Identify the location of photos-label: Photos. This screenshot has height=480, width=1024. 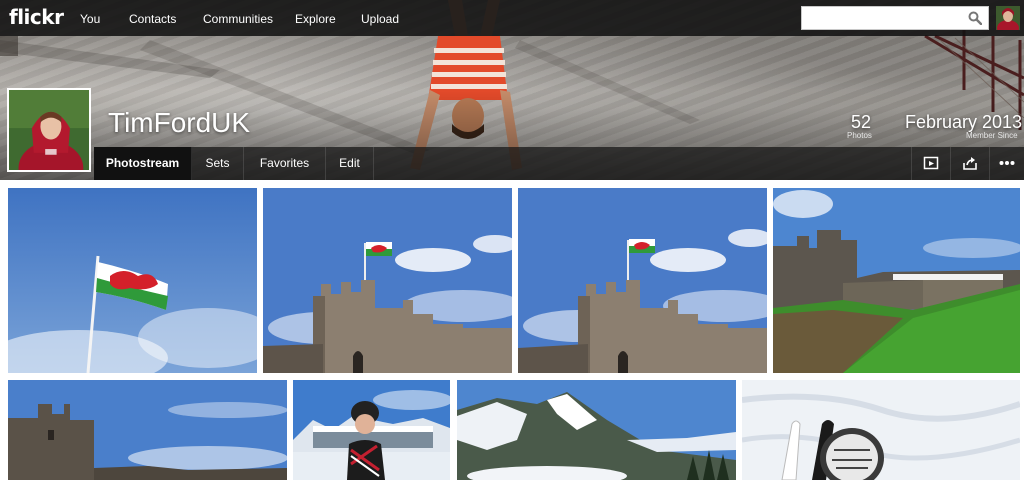
(859, 135).